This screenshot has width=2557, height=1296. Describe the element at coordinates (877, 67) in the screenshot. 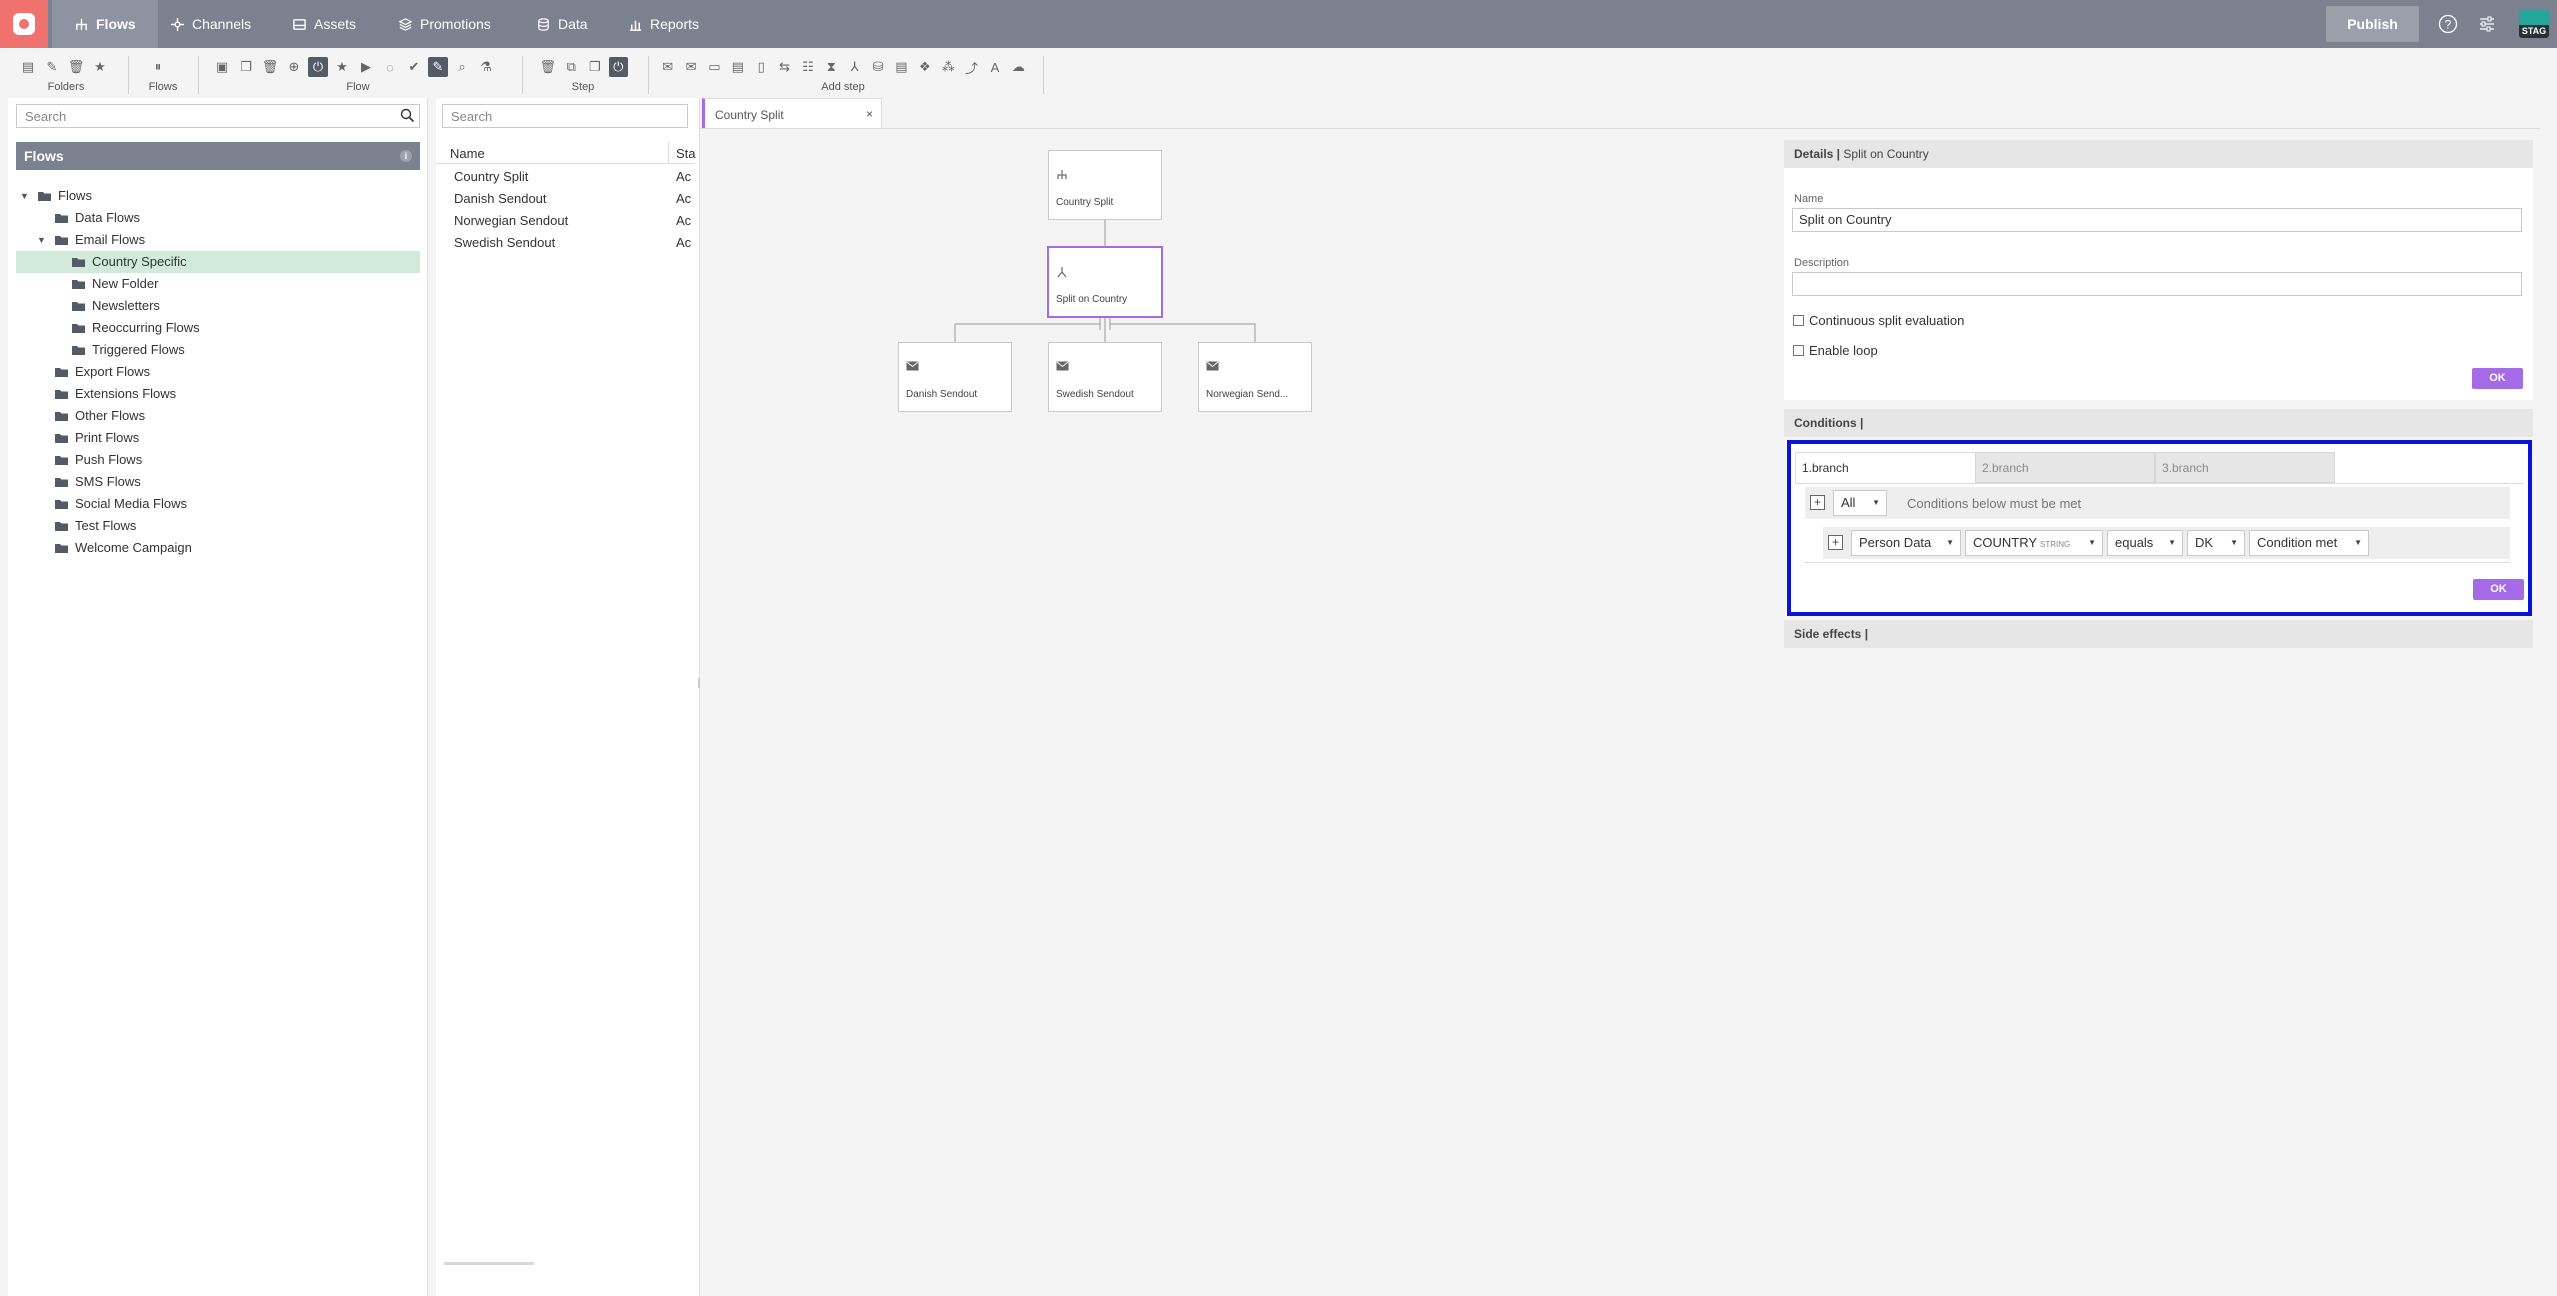

I see `add-data-icon: ⛁` at that location.